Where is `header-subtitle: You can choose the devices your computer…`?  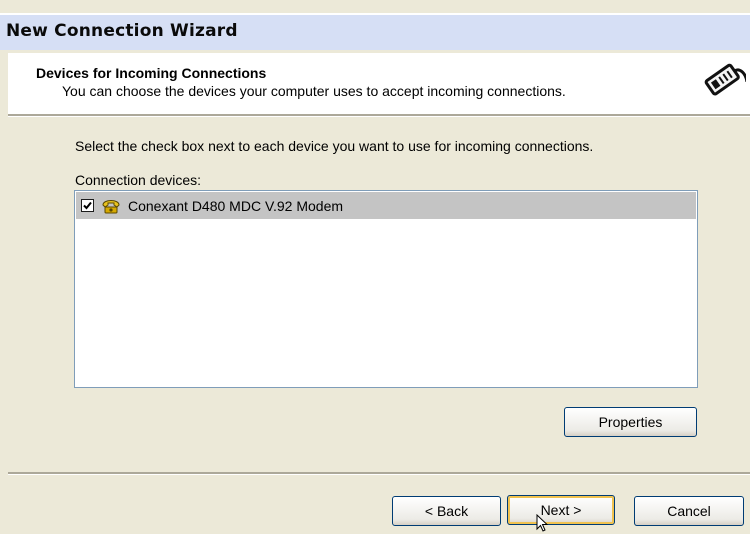 header-subtitle: You can choose the devices your computer… is located at coordinates (314, 91).